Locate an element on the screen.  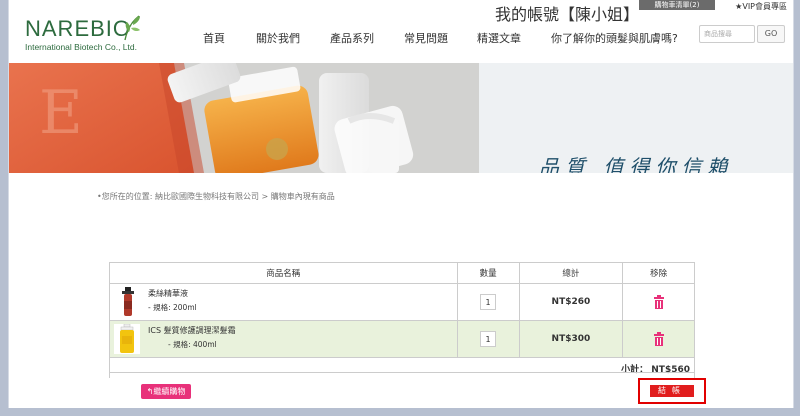
svg-text: E is located at coordinates (61, 113).